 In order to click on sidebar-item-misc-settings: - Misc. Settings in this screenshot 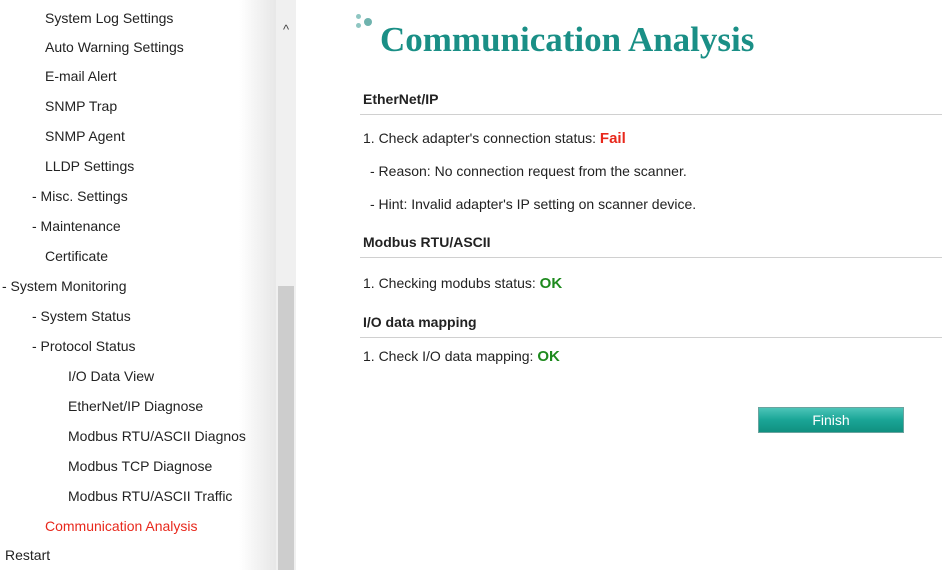, I will do `click(64, 196)`.